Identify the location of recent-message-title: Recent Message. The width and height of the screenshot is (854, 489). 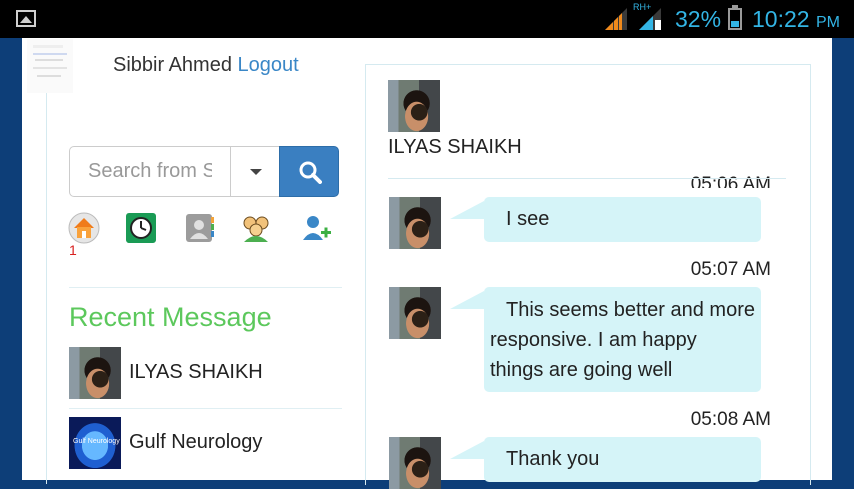
(170, 317).